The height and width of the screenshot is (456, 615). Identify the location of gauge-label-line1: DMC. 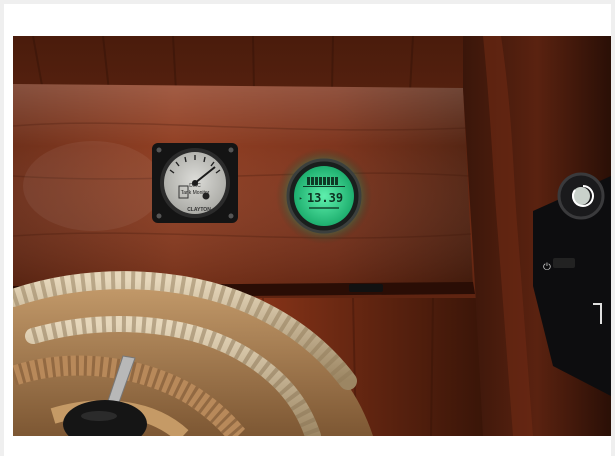
(195, 186).